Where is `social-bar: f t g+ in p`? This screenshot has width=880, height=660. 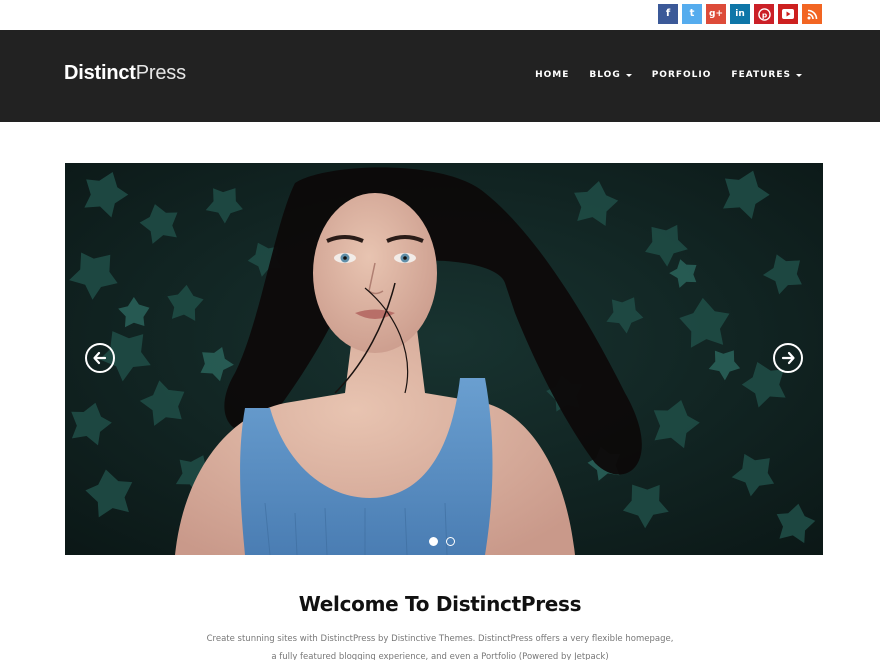
social-bar: f t g+ in p is located at coordinates (440, 15).